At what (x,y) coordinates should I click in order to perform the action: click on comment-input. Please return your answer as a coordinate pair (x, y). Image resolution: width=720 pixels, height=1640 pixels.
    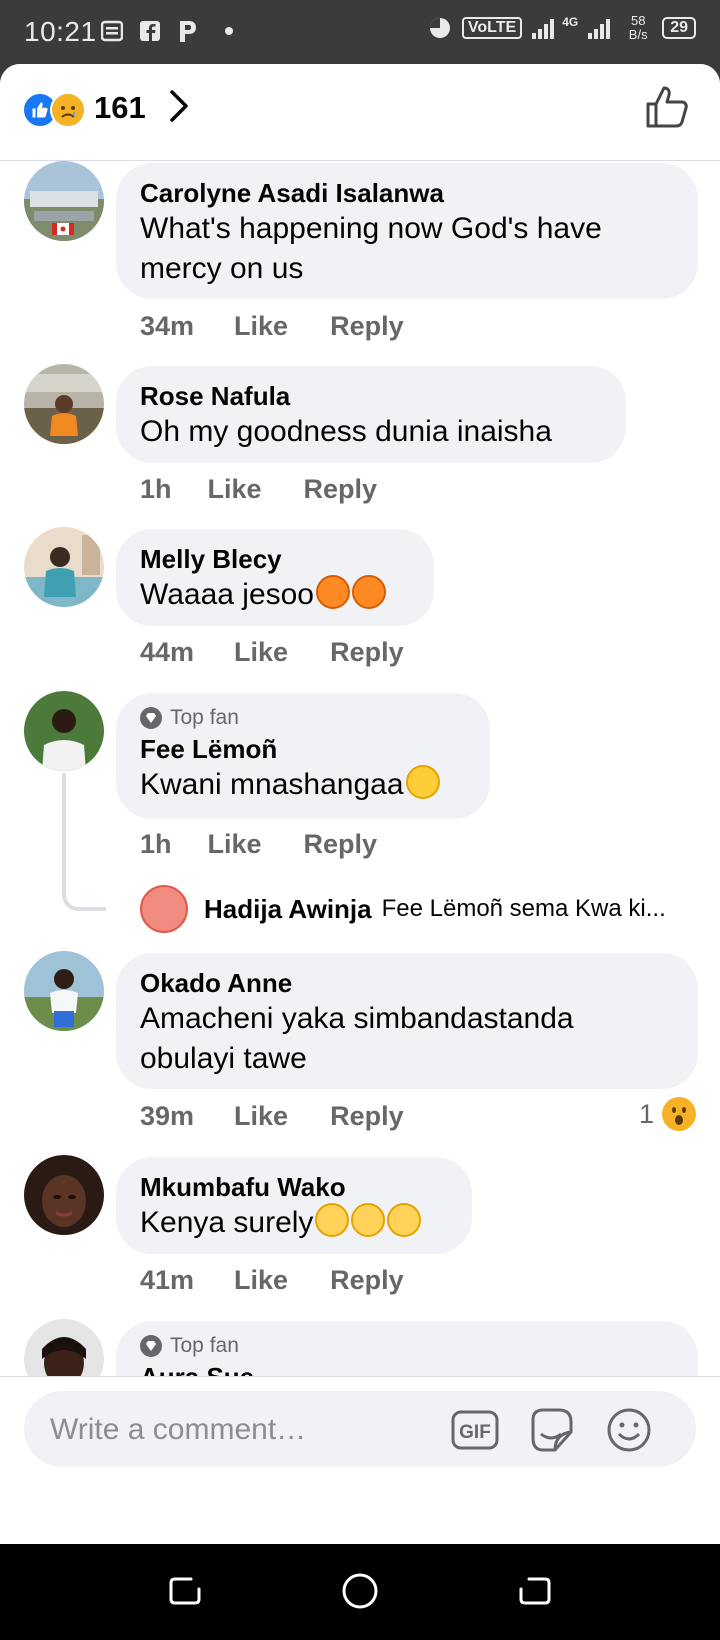
    Looking at the image, I should click on (250, 1430).